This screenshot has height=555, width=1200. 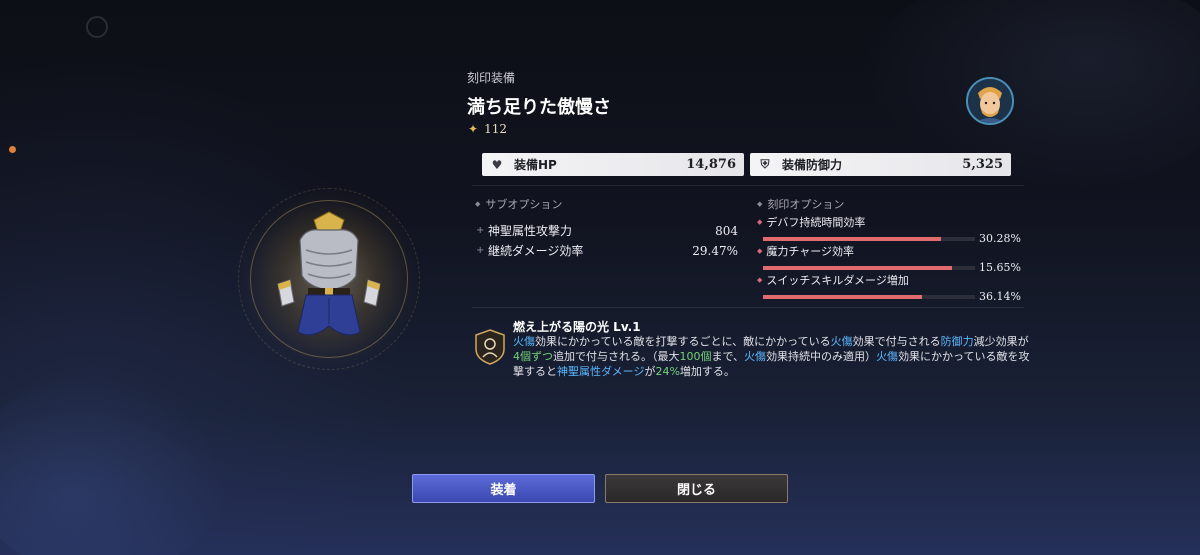 I want to click on heart-icon: ♥, so click(x=497, y=164).